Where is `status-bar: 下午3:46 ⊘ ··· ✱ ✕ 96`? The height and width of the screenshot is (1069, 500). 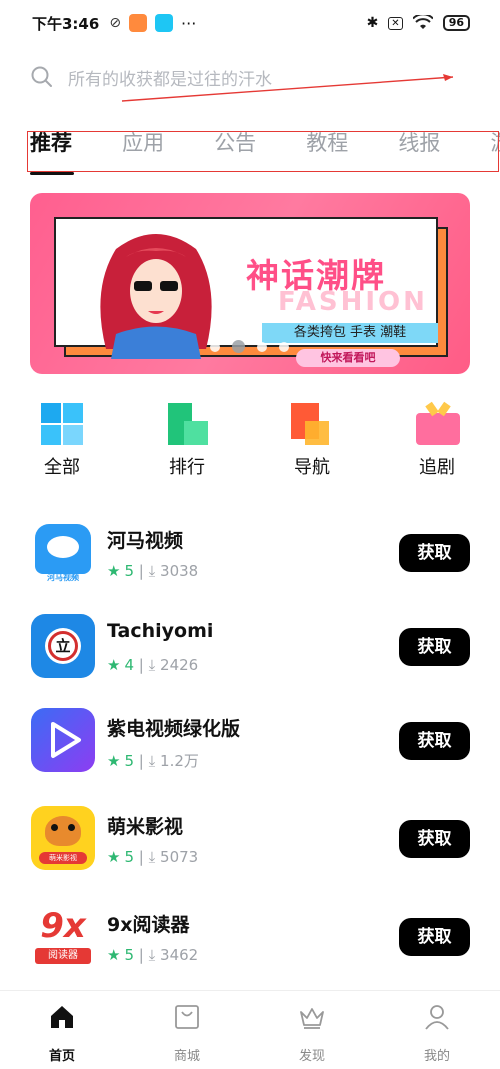
status-bar: 下午3:46 ⊘ ··· ✱ ✕ 96 is located at coordinates (250, 23).